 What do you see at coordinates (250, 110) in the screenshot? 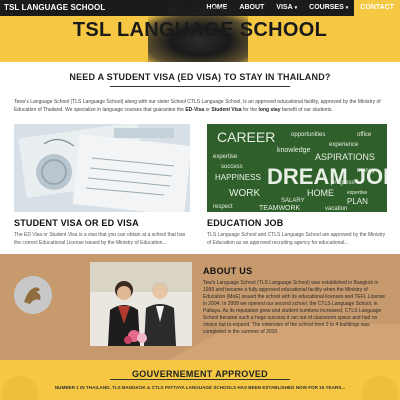
I see `intro-text: for the` at bounding box center [250, 110].